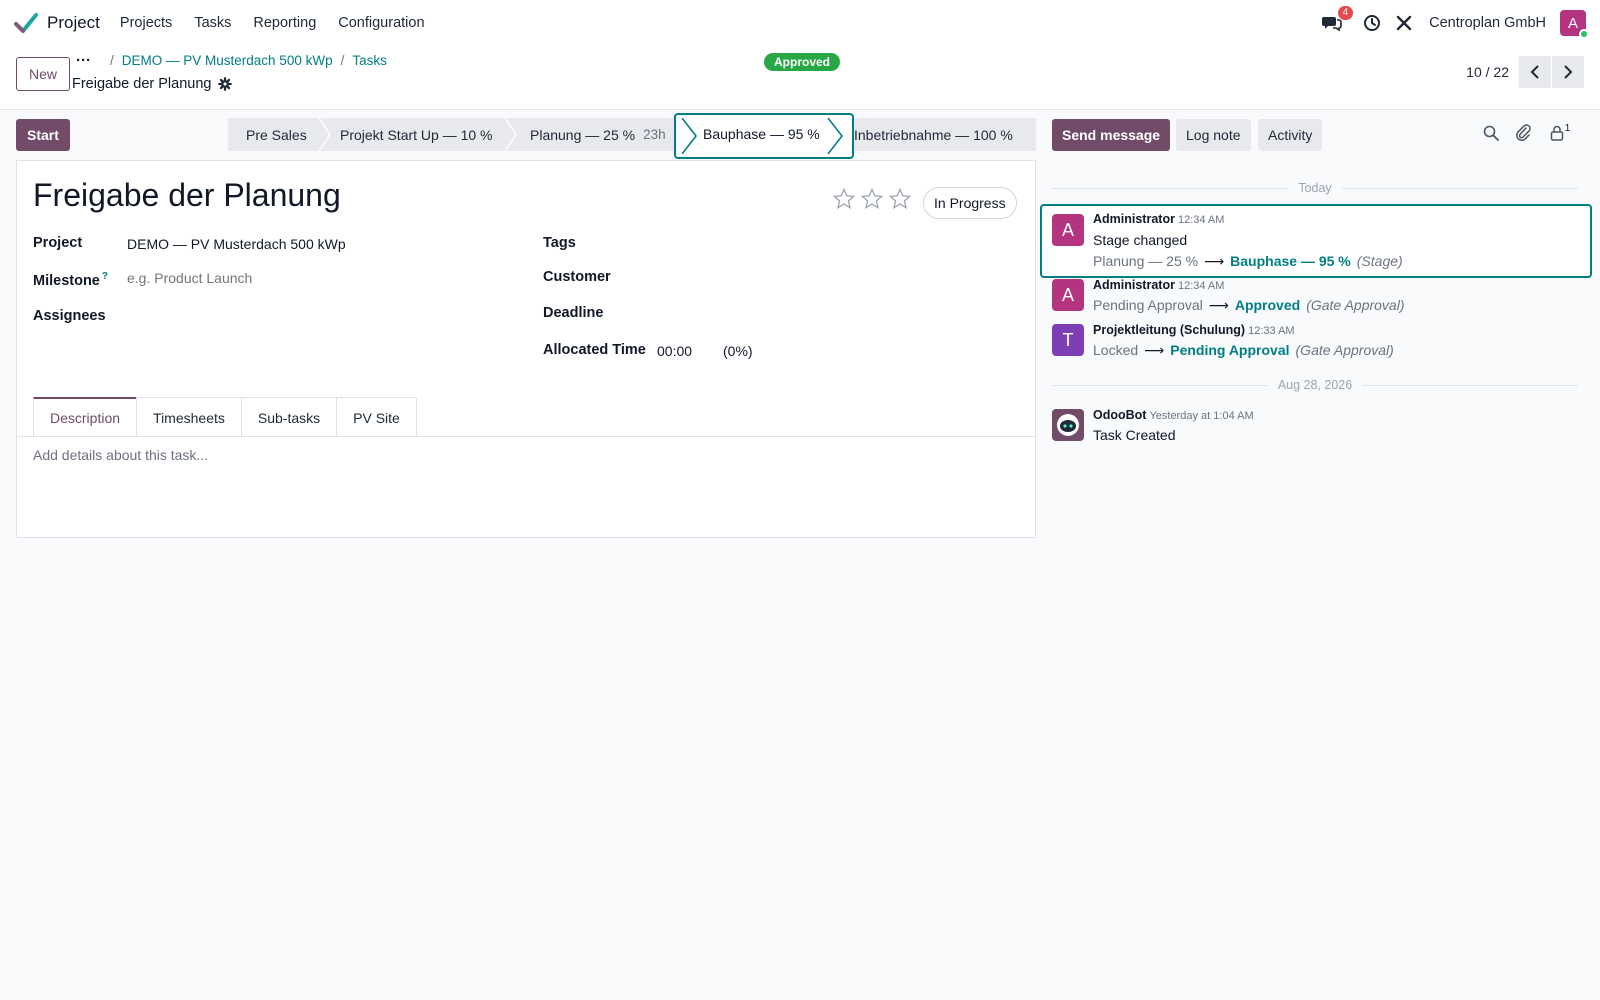 The height and width of the screenshot is (1000, 1600). Describe the element at coordinates (73, 22) in the screenshot. I see `app-name: Project` at that location.